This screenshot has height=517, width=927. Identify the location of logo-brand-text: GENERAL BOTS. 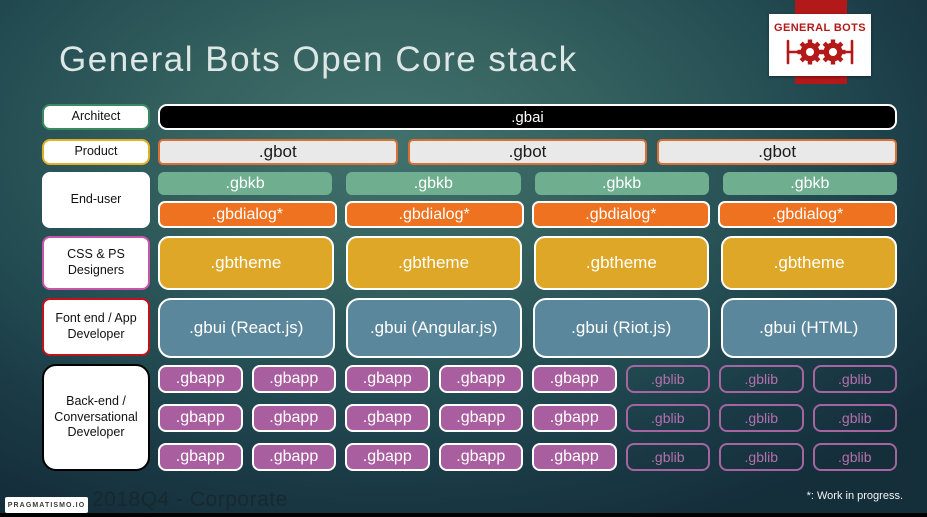
(820, 27).